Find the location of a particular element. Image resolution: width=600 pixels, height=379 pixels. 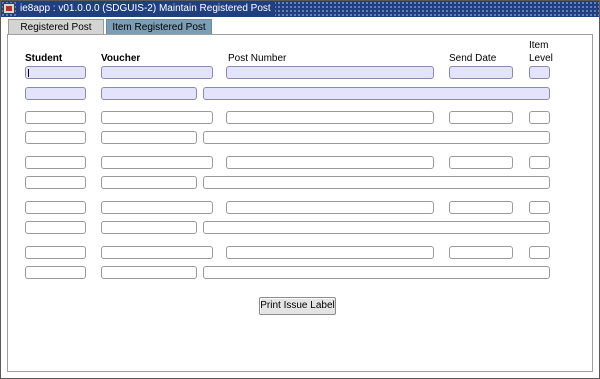

header-post-number: Post Number is located at coordinates (257, 58).